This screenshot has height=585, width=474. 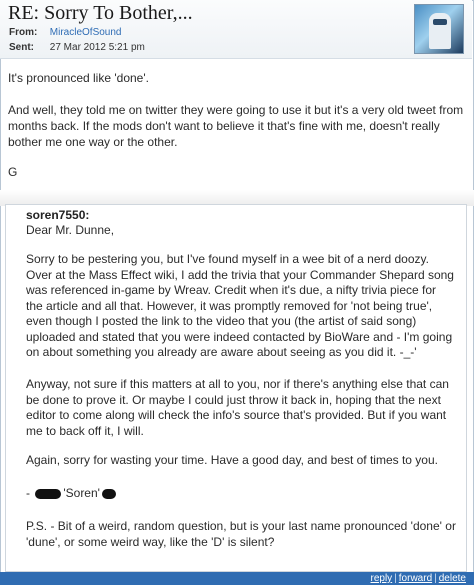 I want to click on sent-row: Sent: 27 Mar 2012 5:21 pm, so click(x=77, y=47).